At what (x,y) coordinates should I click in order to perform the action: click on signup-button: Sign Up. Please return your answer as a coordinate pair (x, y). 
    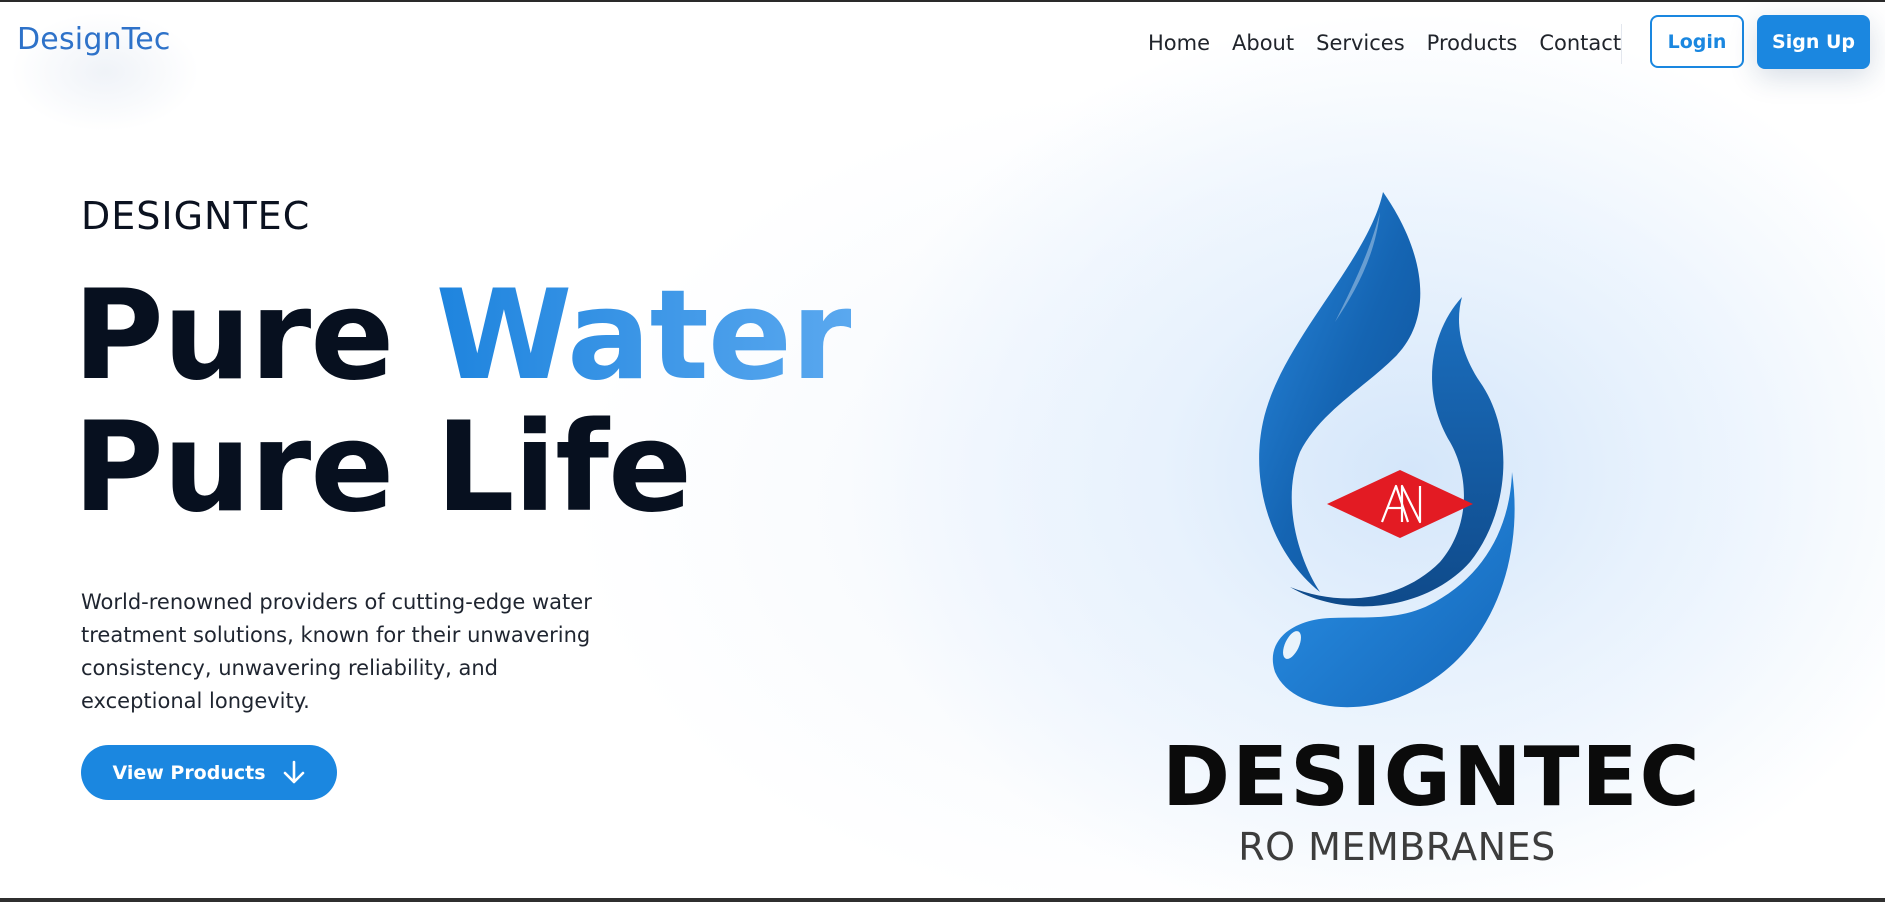
    Looking at the image, I should click on (1813, 42).